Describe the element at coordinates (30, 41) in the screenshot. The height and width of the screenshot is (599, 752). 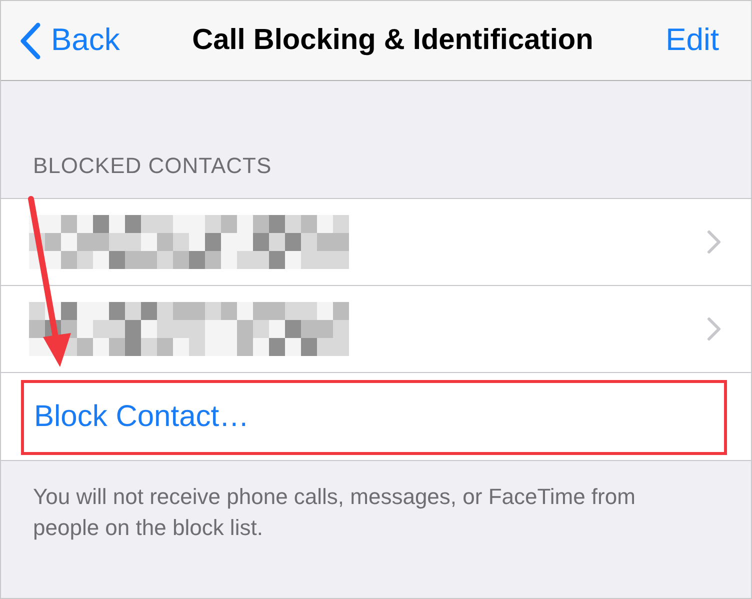
I see `chevron-left-icon` at that location.